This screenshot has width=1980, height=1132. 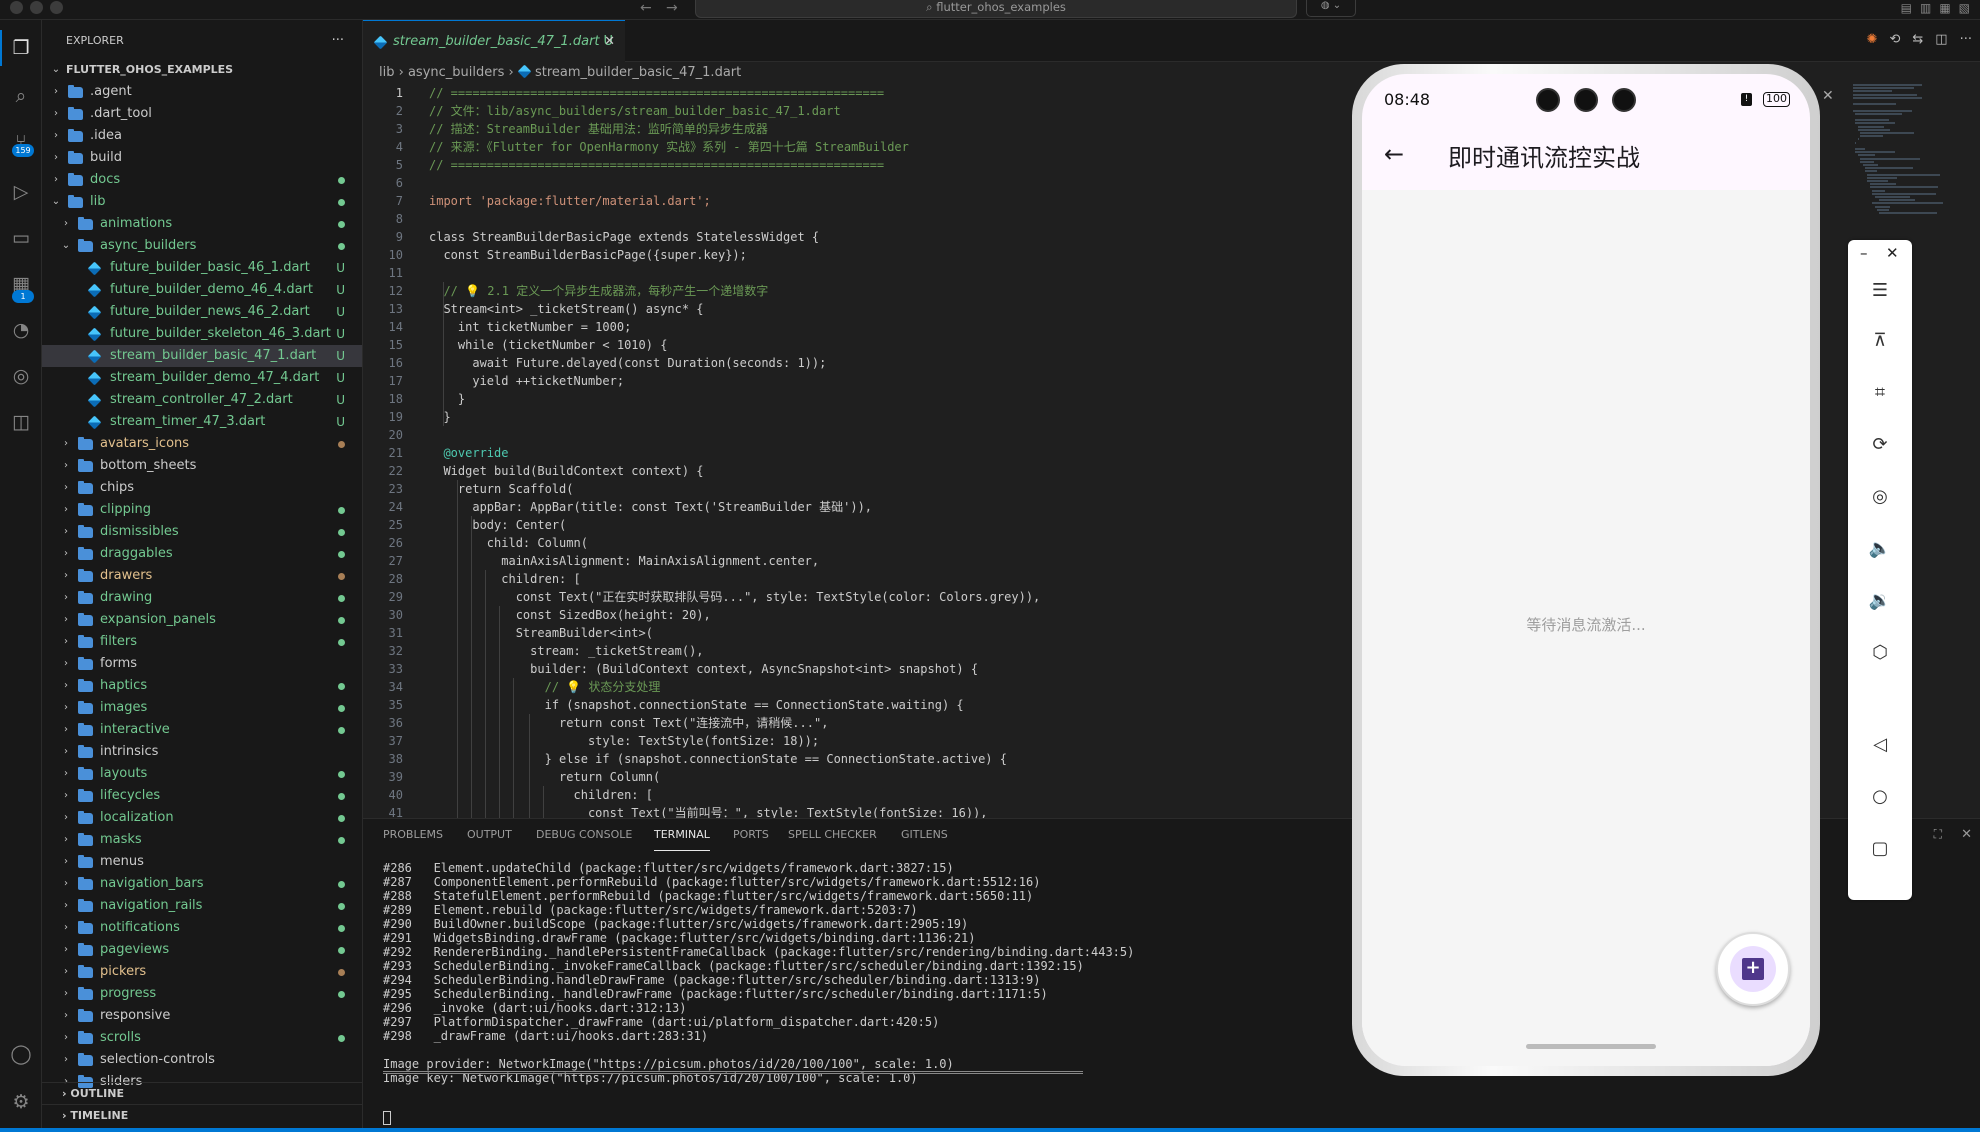 I want to click on search-icon: ⌕, so click(x=21, y=96).